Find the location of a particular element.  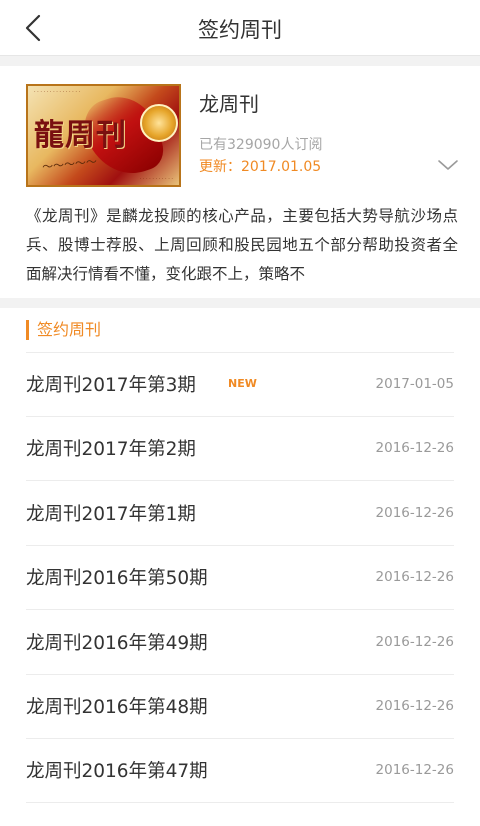

page-title: 签约周刊 is located at coordinates (240, 30).